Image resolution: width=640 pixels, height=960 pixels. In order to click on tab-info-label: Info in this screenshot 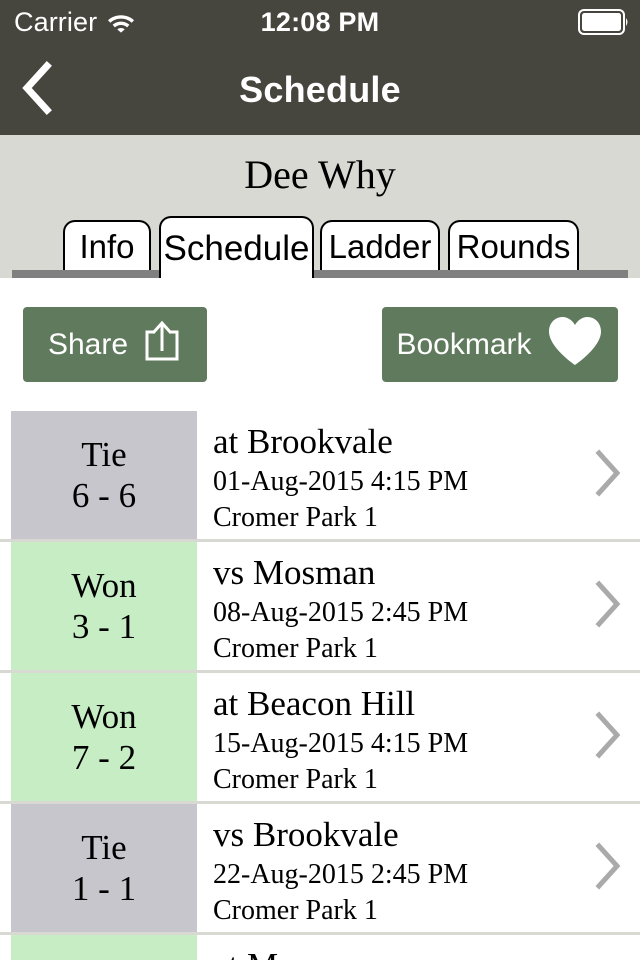, I will do `click(107, 246)`.